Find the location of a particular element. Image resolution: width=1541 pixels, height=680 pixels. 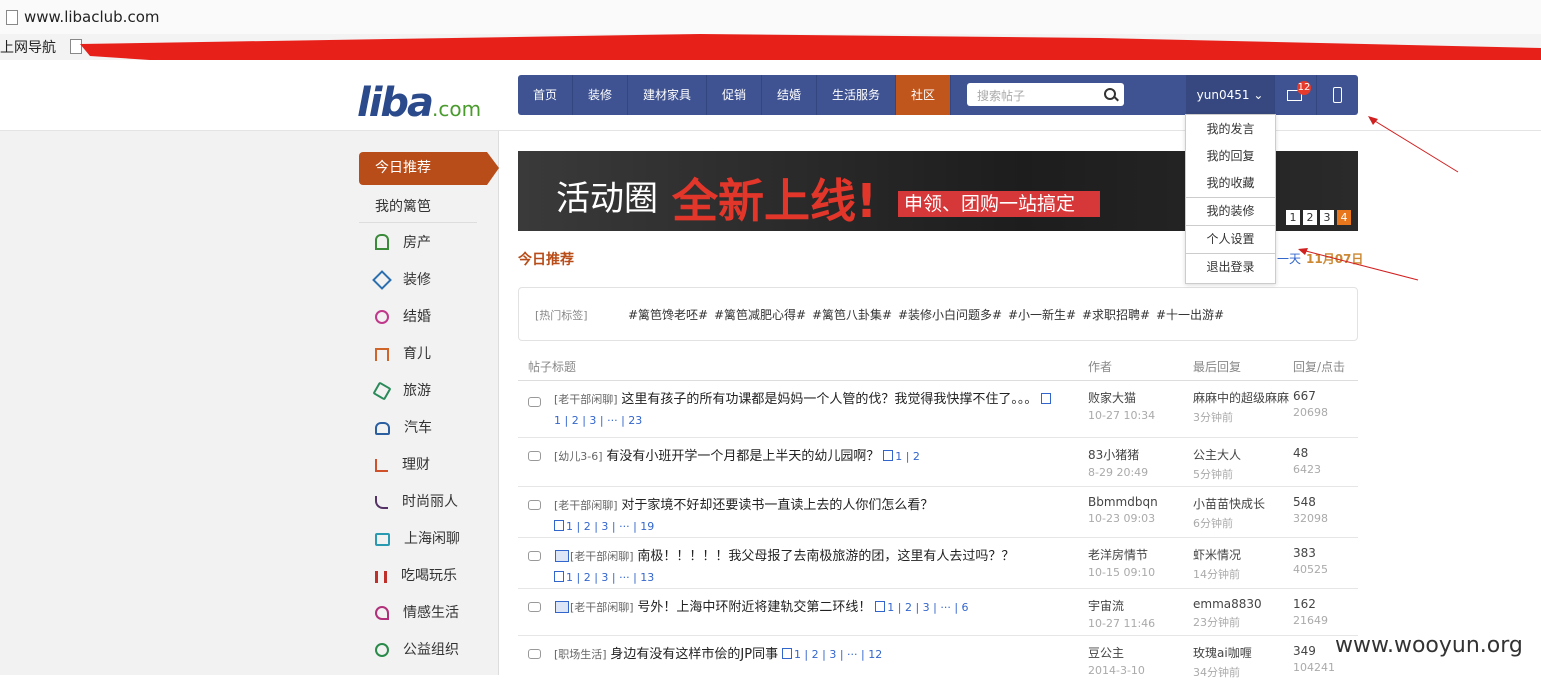

nav-item-home: 首页 is located at coordinates (545, 95).